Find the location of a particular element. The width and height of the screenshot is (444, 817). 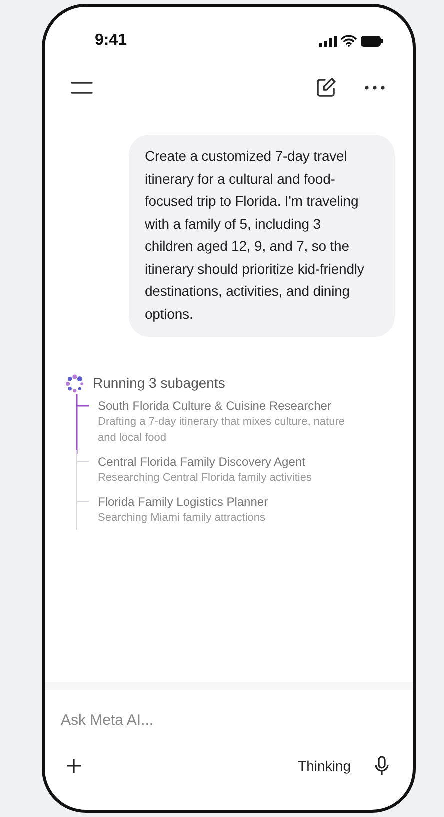

agent-status: Drafting a 7-day itinerary that mixes culture, nature and local food is located at coordinates (222, 430).